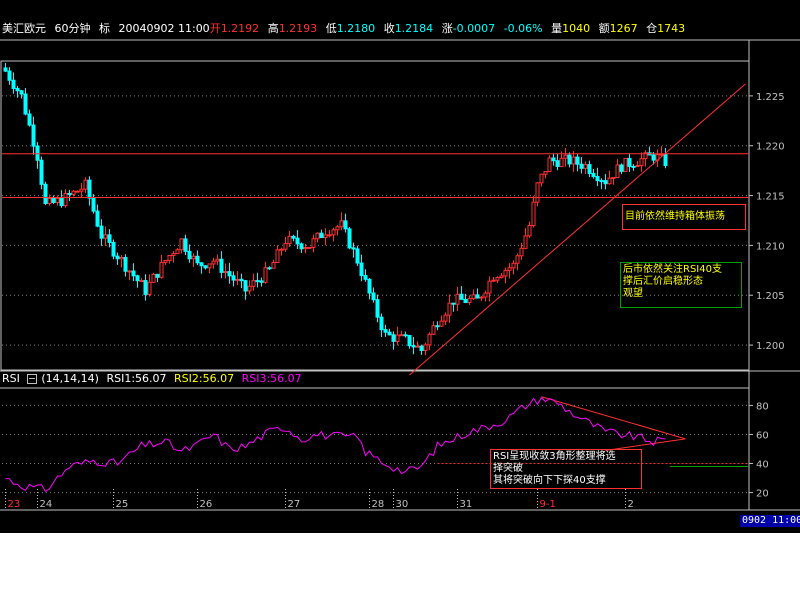  I want to click on collapse-icon, so click(32, 379).